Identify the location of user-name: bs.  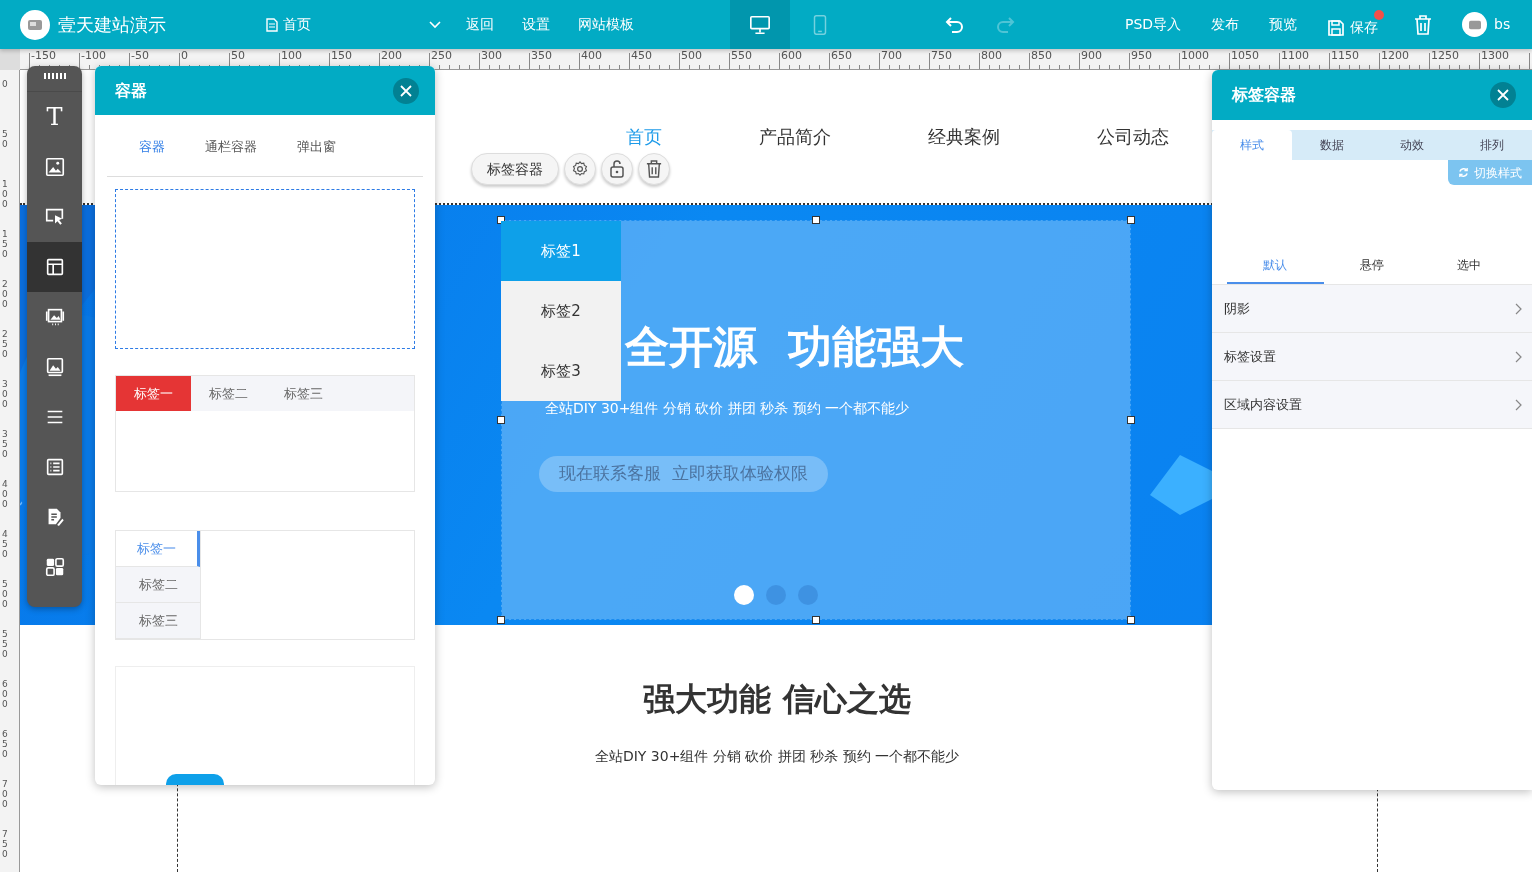
(1502, 24).